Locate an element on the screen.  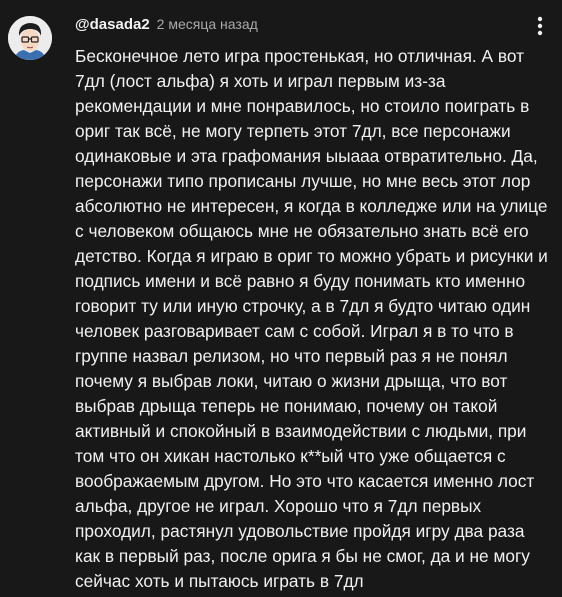
comment-timestamp: 2 месяца назад is located at coordinates (207, 24).